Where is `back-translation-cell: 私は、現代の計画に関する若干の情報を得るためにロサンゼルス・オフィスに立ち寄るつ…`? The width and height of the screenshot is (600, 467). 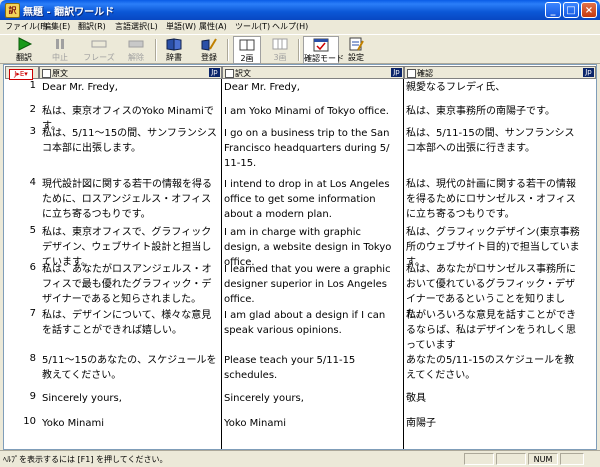
back-translation-cell: 私は、現代の計画に関する若干の情報を得るためにロサンゼルス・オフィスに立ち寄るつ… is located at coordinates (495, 199).